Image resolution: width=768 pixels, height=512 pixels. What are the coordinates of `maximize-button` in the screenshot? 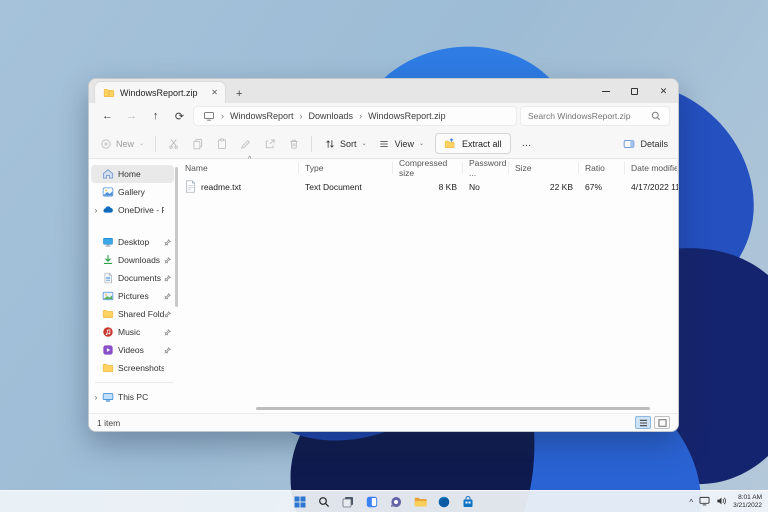 It's located at (634, 91).